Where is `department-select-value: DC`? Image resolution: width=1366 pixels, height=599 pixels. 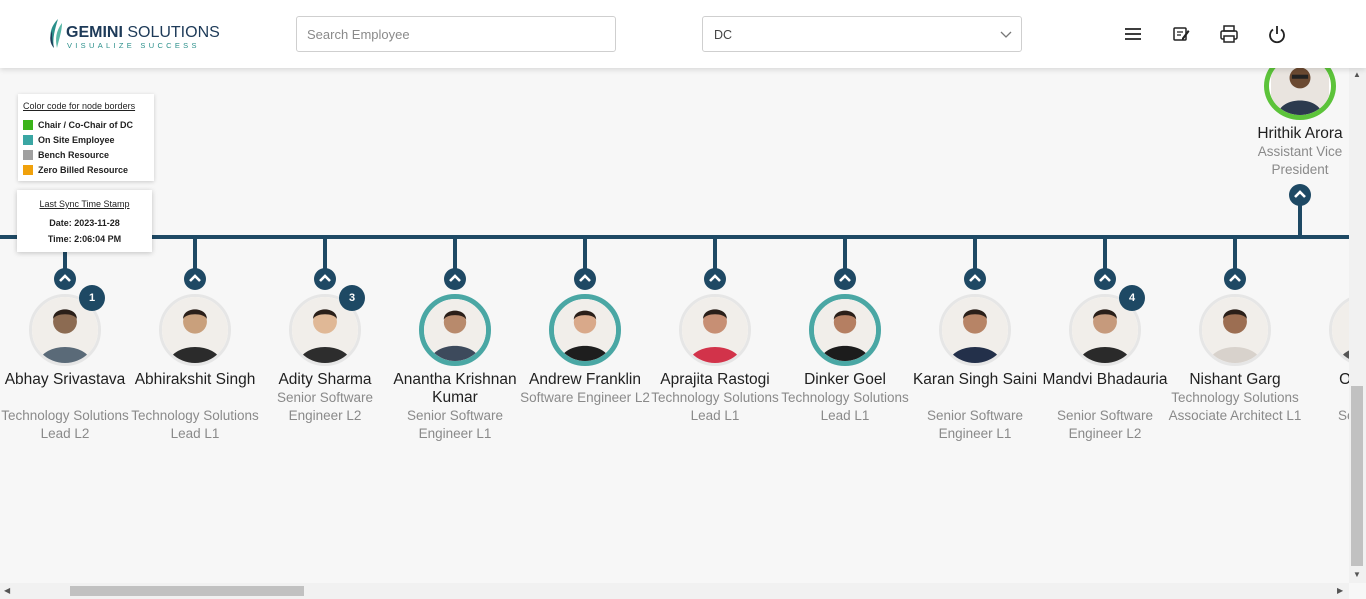 department-select-value: DC is located at coordinates (723, 35).